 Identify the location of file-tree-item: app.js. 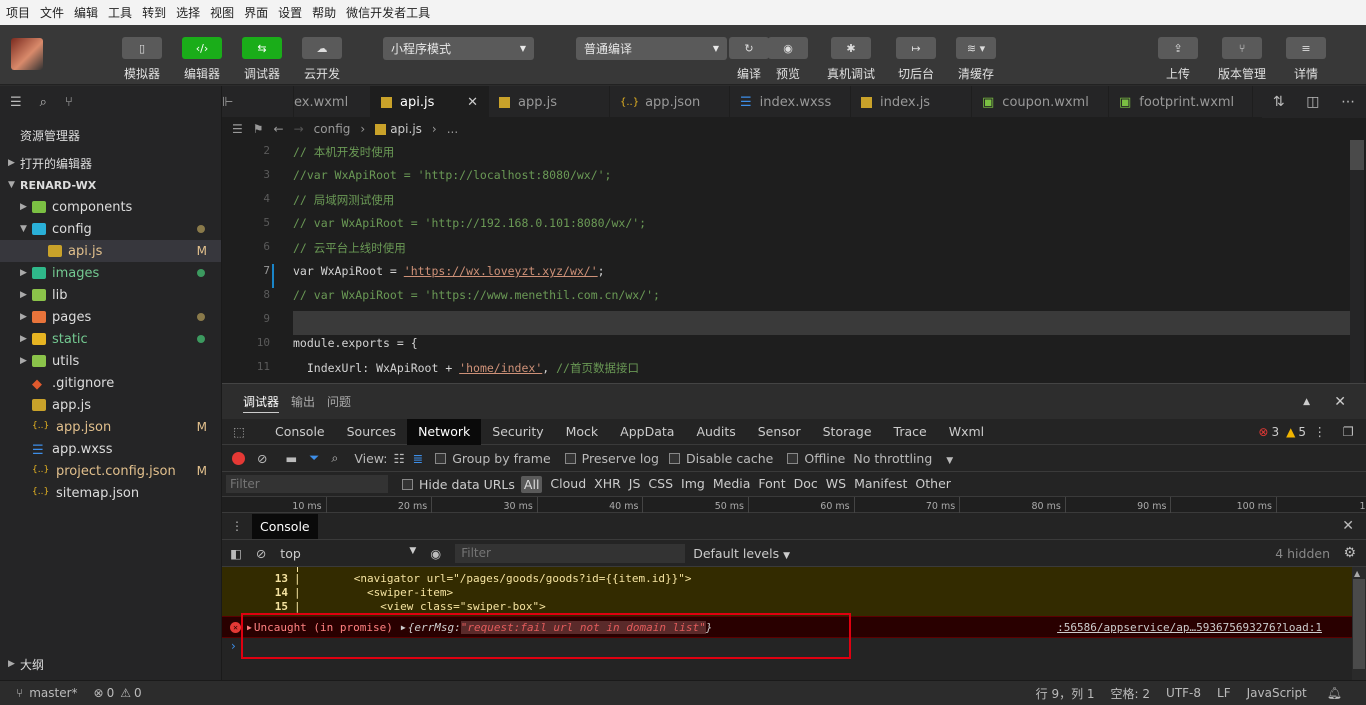
(110, 405).